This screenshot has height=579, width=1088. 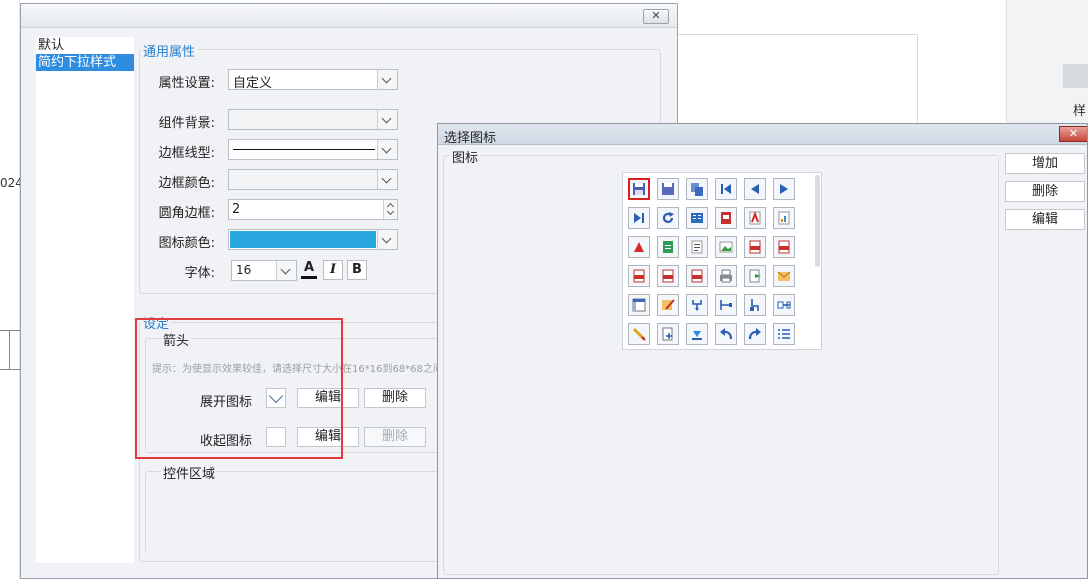 I want to click on icon-color-label: 图标颜色:, so click(x=186, y=243).